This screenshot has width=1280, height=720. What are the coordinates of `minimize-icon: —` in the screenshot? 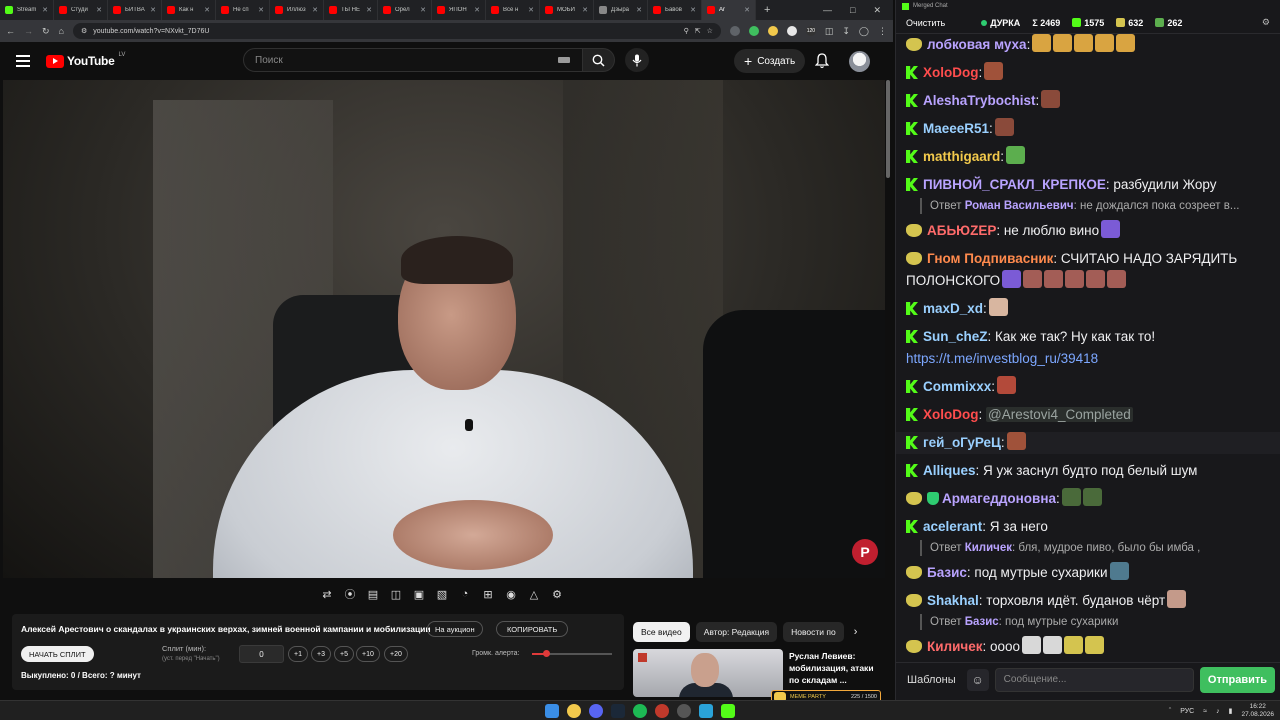 It's located at (827, 10).